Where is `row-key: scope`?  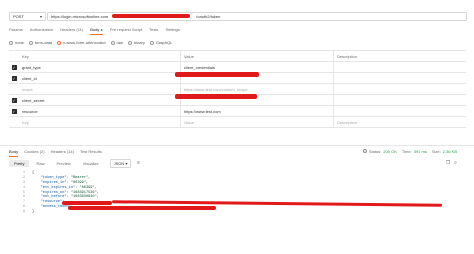 row-key: scope is located at coordinates (99, 89).